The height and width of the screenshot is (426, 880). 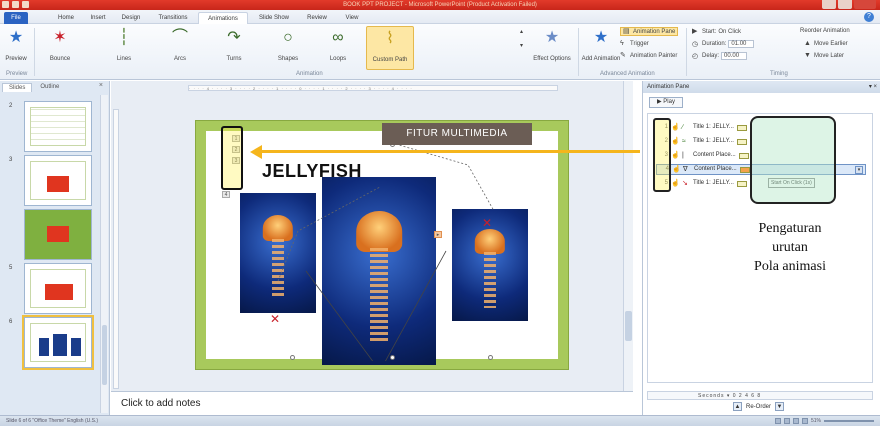 What do you see at coordinates (816, 421) in the screenshot?
I see `zoom-level: 51%` at bounding box center [816, 421].